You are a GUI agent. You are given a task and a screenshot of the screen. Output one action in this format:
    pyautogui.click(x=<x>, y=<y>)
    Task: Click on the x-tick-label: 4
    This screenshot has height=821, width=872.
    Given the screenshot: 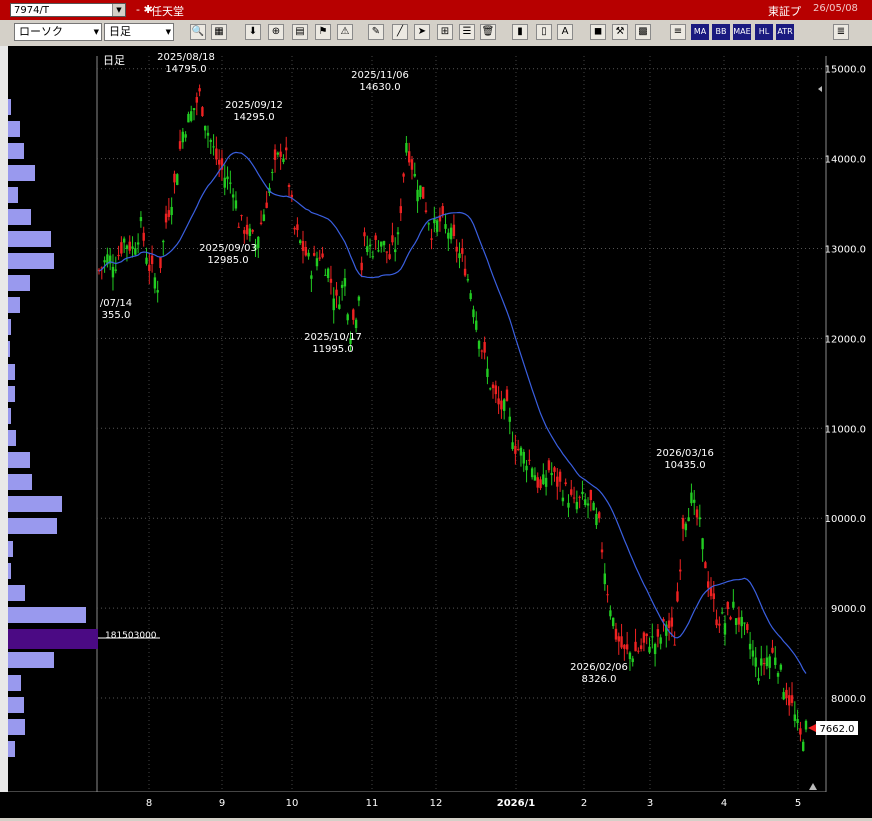 What is the action you would take?
    pyautogui.click(x=724, y=803)
    